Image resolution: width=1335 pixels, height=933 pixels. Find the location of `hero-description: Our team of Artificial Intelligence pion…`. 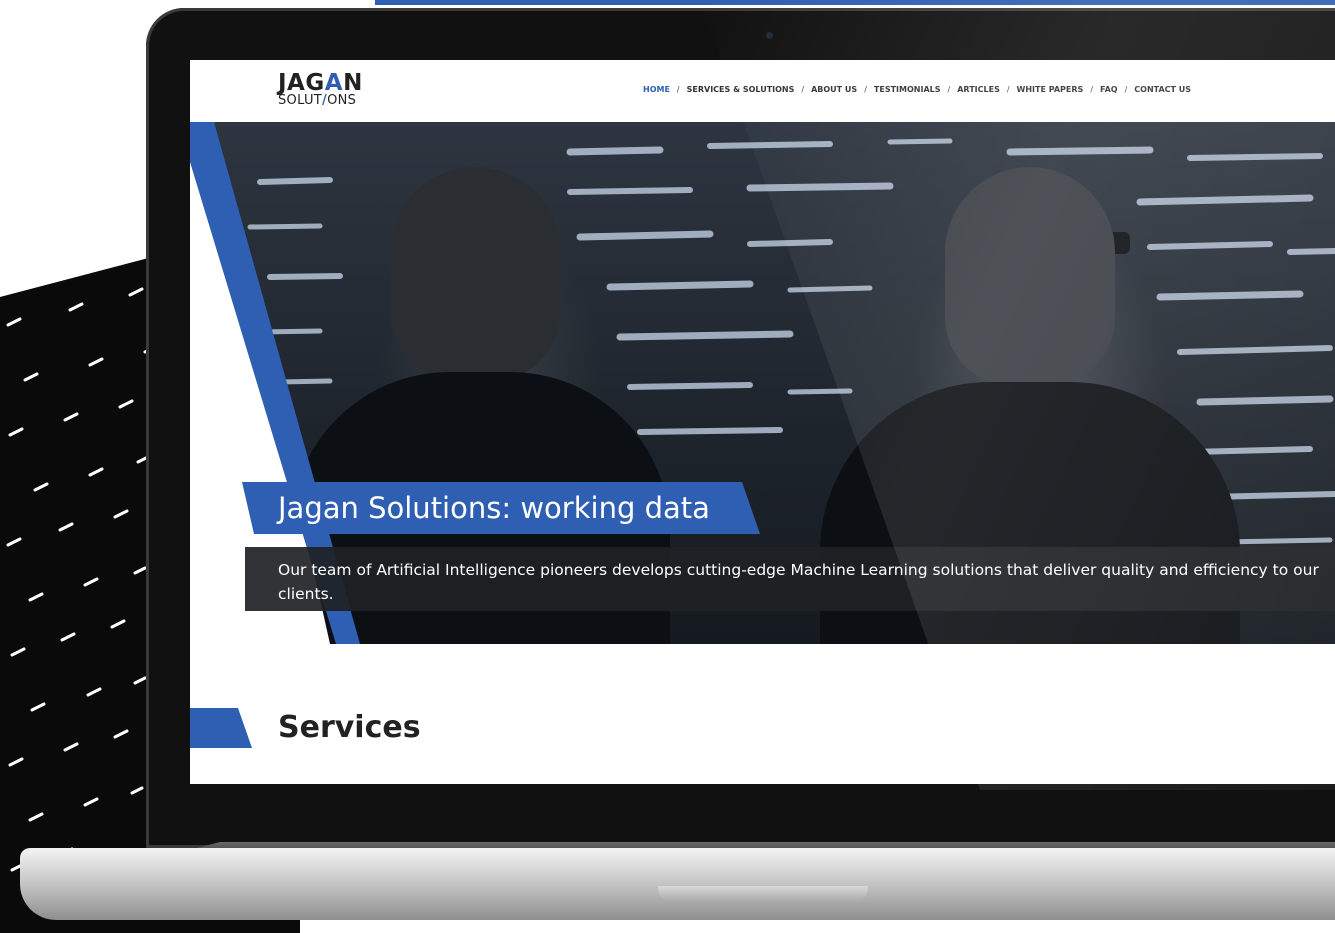

hero-description: Our team of Artificial Intelligence pion… is located at coordinates (798, 582).